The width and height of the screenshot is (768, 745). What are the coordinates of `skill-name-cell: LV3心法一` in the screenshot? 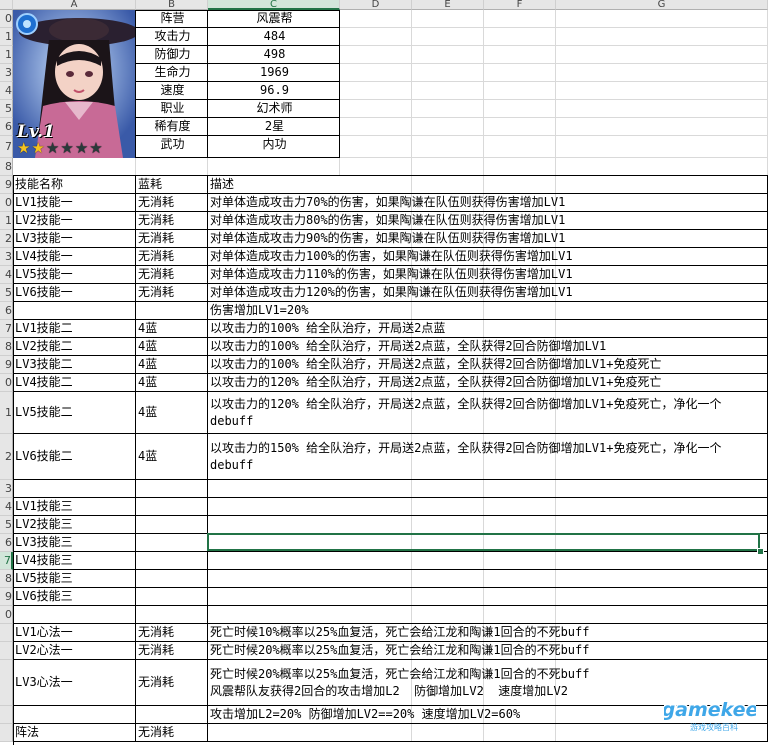 It's located at (74, 683).